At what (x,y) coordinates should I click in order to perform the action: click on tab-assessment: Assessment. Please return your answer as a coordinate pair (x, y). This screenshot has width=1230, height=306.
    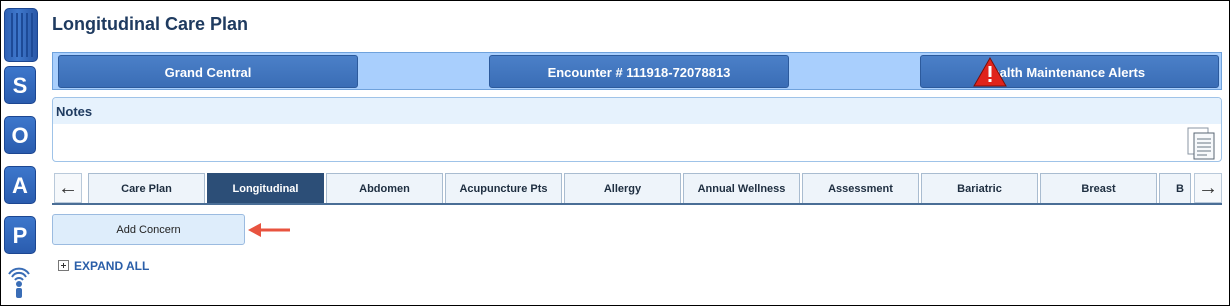
    Looking at the image, I should click on (860, 188).